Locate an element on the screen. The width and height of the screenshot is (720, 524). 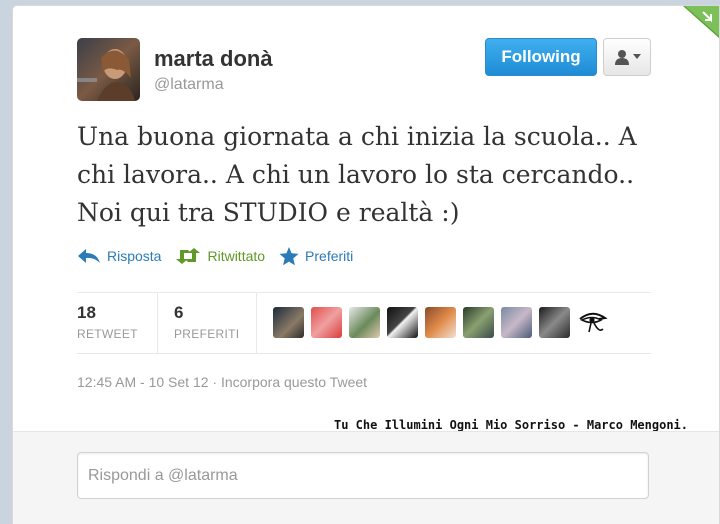
tweet-stats: 18 RETWEET 6 PREFERITI is located at coordinates (364, 323).